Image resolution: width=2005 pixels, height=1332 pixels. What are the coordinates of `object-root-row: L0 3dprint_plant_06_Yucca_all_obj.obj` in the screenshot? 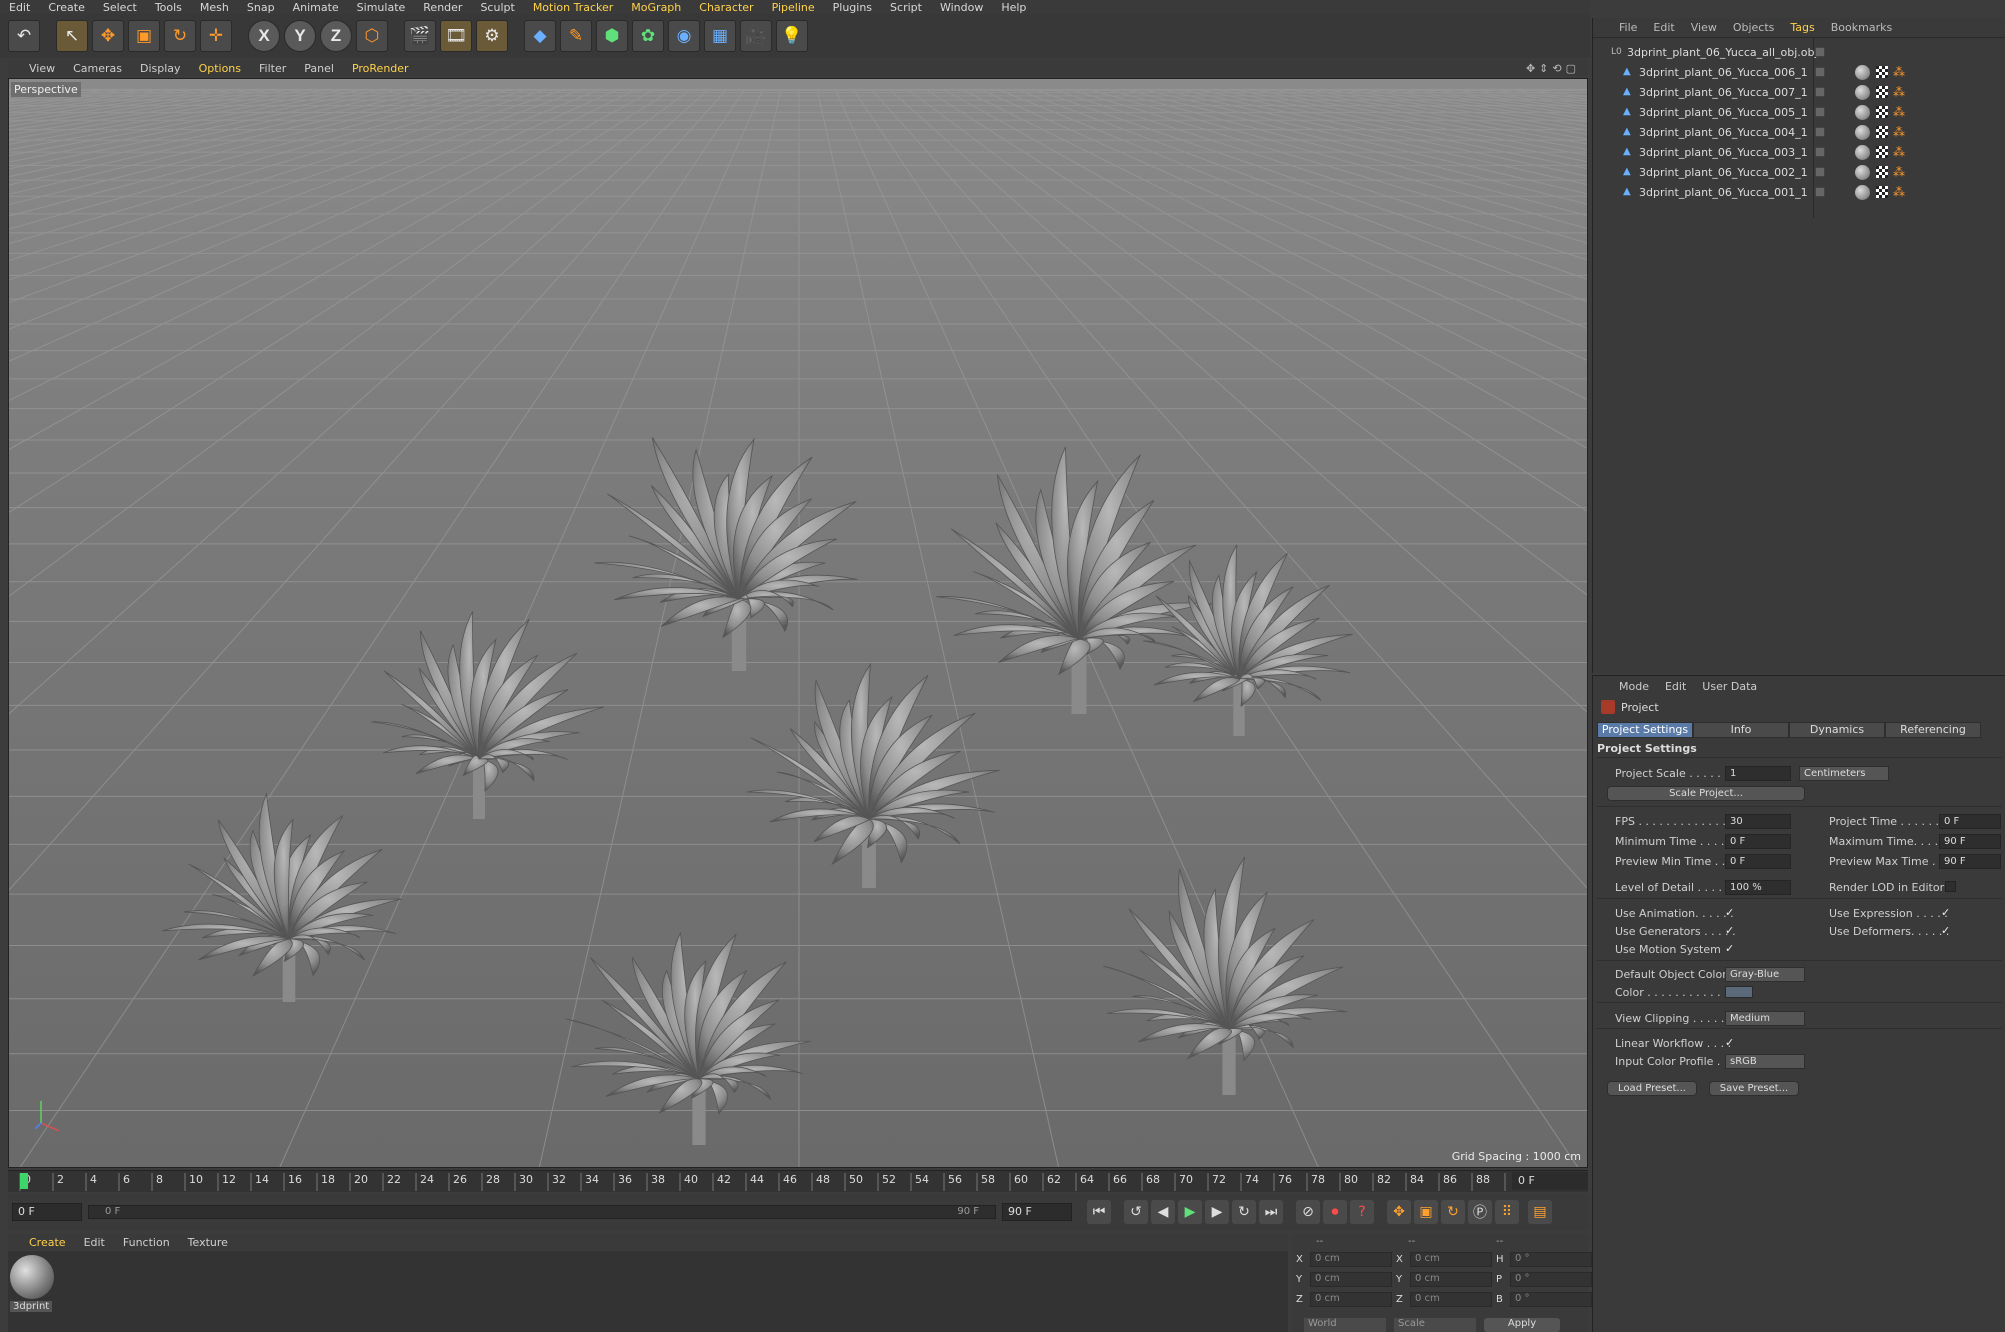 It's located at (1799, 52).